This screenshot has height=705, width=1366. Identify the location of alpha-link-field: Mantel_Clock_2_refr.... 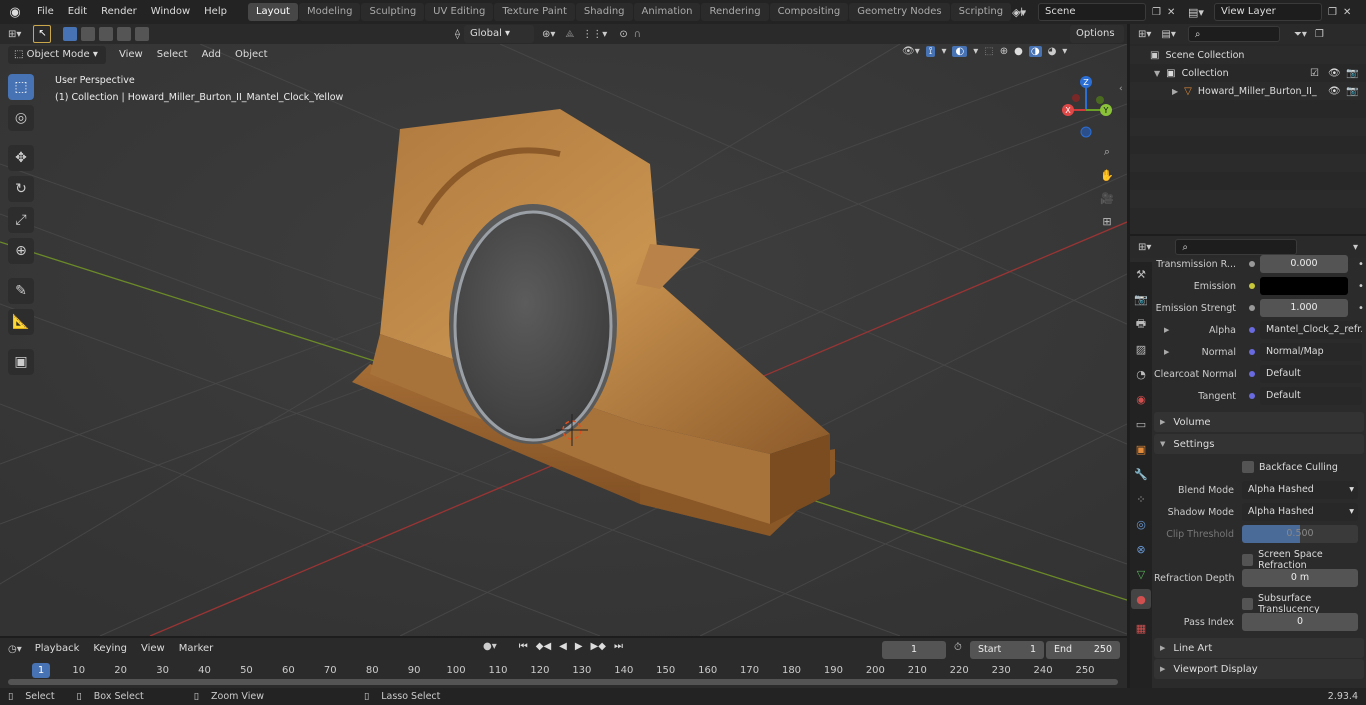
(1311, 330).